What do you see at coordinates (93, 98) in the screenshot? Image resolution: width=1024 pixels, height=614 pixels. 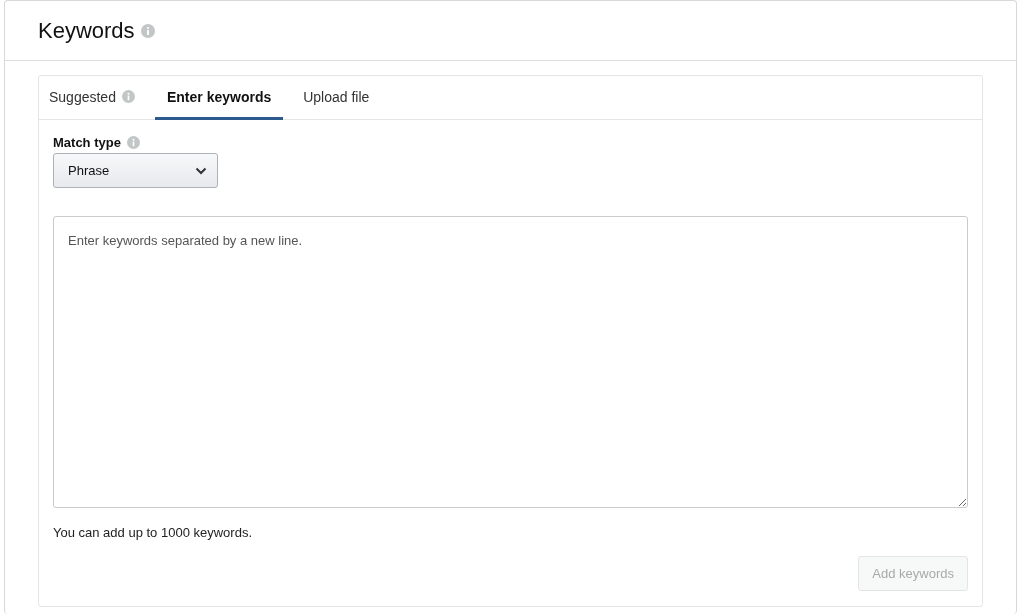 I see `tab: Suggested` at bounding box center [93, 98].